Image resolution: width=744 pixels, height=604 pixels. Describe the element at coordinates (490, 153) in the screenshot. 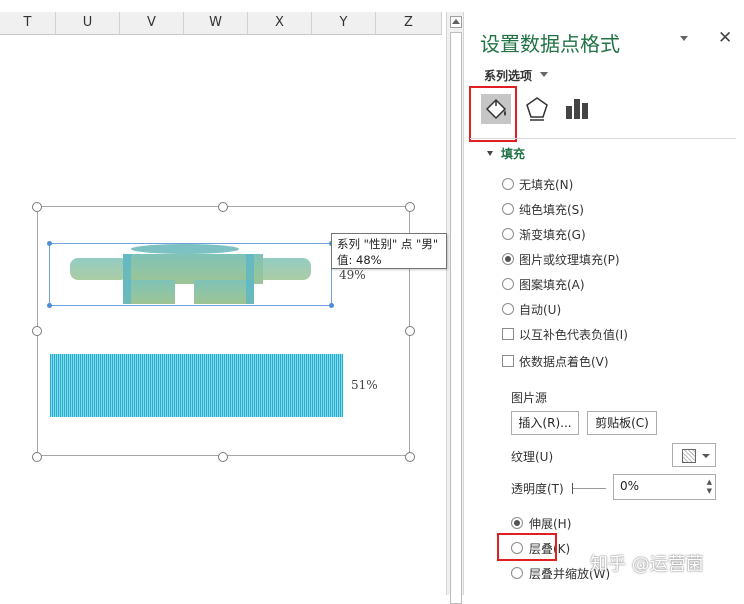

I see `collapse-triangle-icon` at that location.